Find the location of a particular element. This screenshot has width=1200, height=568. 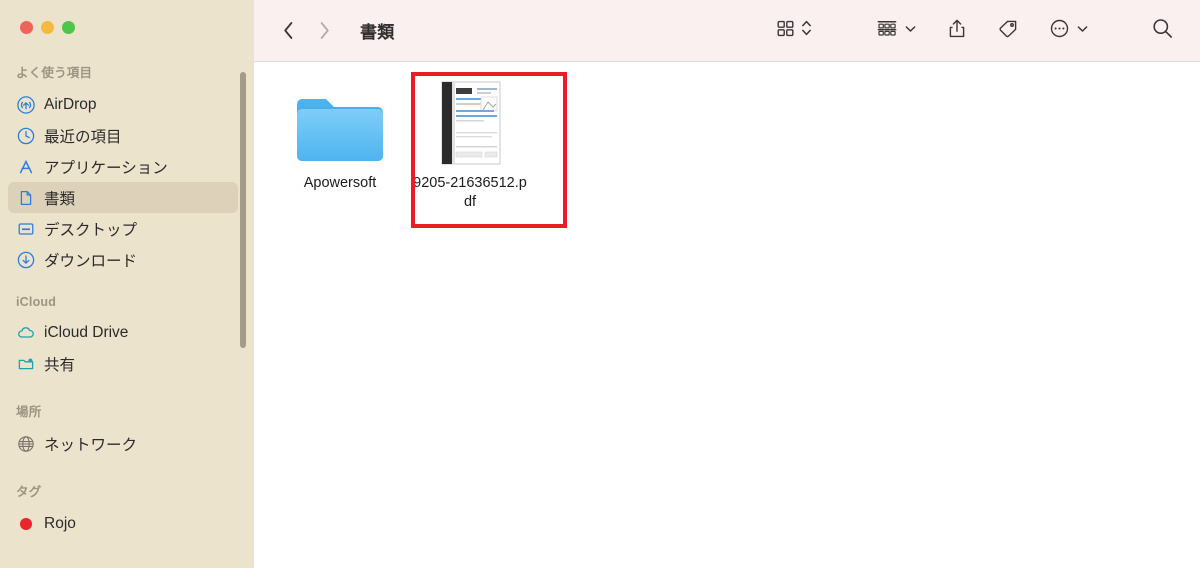

search-icon is located at coordinates (1162, 31).